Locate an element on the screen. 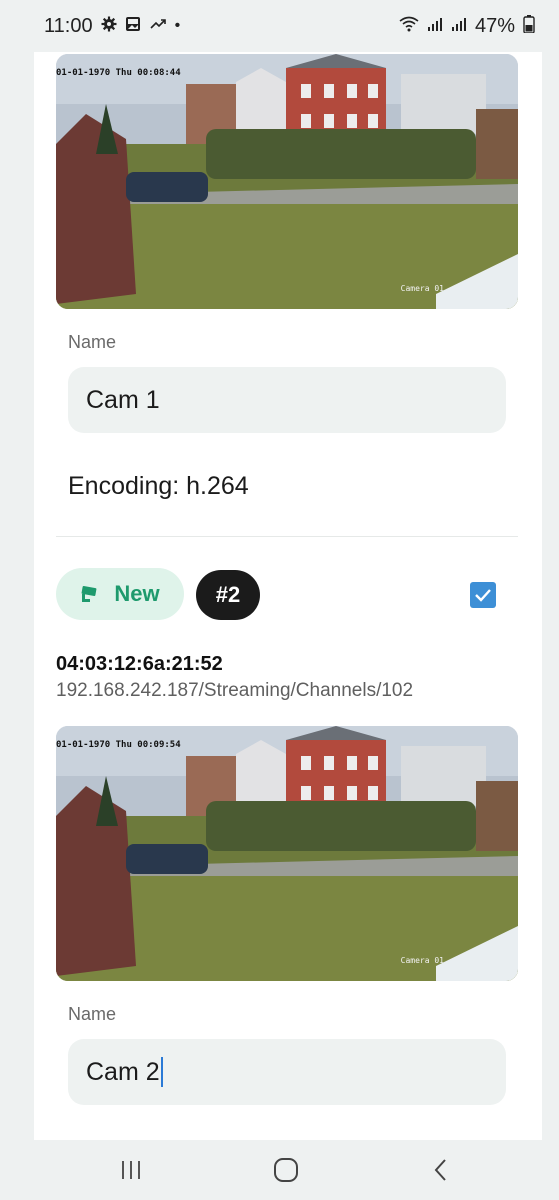 This screenshot has height=1200, width=559. recents-icon is located at coordinates (131, 1170).